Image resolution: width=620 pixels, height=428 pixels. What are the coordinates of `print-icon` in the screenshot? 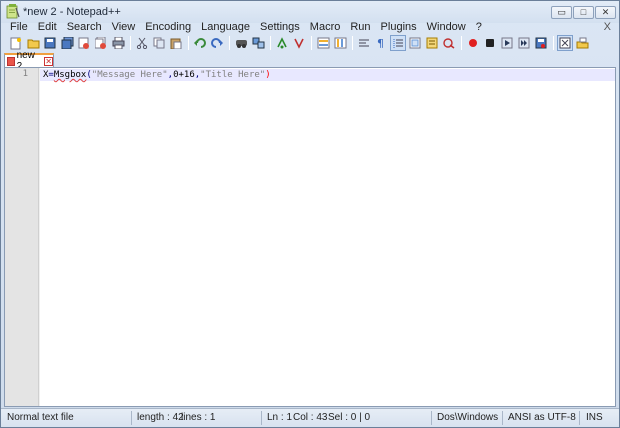 It's located at (118, 43).